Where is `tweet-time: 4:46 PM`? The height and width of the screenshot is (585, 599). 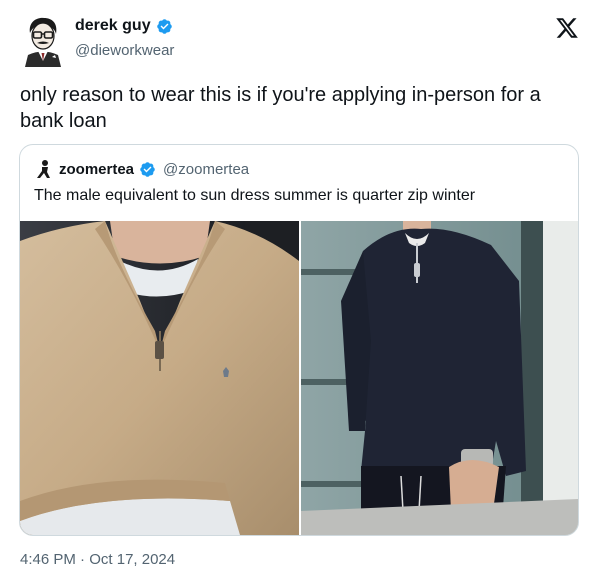
tweet-time: 4:46 PM is located at coordinates (48, 559).